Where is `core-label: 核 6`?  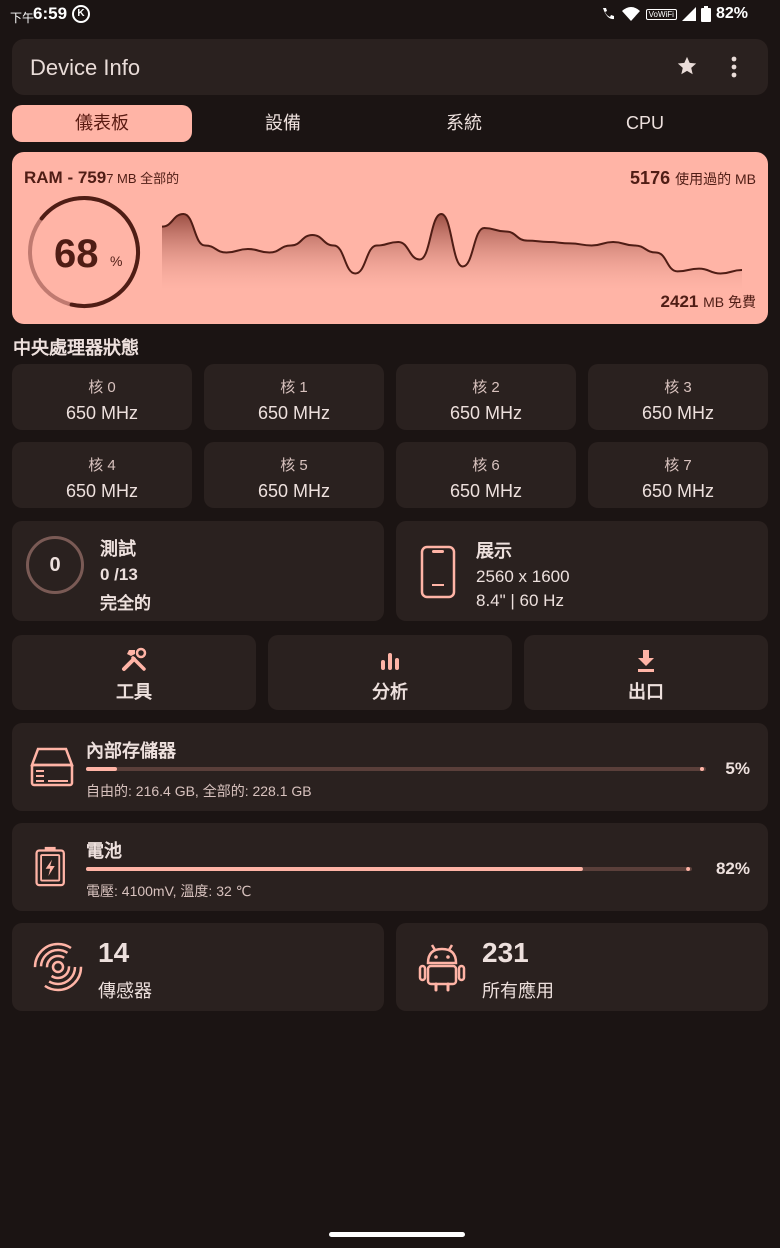
core-label: 核 6 is located at coordinates (486, 465).